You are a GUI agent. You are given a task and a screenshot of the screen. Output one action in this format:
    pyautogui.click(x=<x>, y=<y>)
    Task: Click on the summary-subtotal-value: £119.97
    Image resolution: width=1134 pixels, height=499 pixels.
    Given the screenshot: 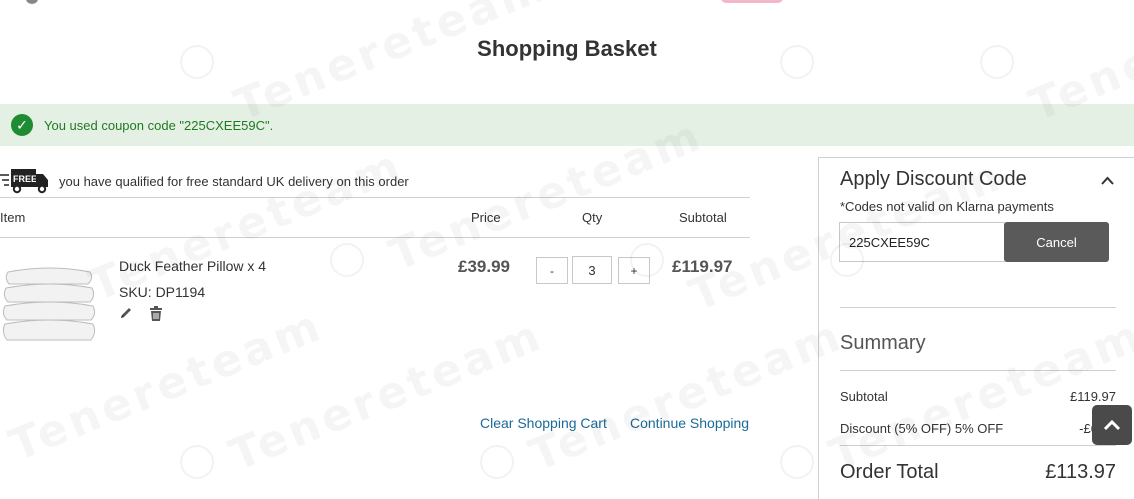 What is the action you would take?
    pyautogui.click(x=1092, y=396)
    